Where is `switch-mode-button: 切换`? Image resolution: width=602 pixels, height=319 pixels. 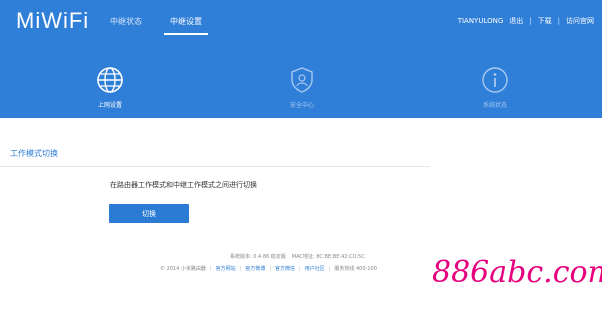
switch-mode-button: 切换 is located at coordinates (149, 213).